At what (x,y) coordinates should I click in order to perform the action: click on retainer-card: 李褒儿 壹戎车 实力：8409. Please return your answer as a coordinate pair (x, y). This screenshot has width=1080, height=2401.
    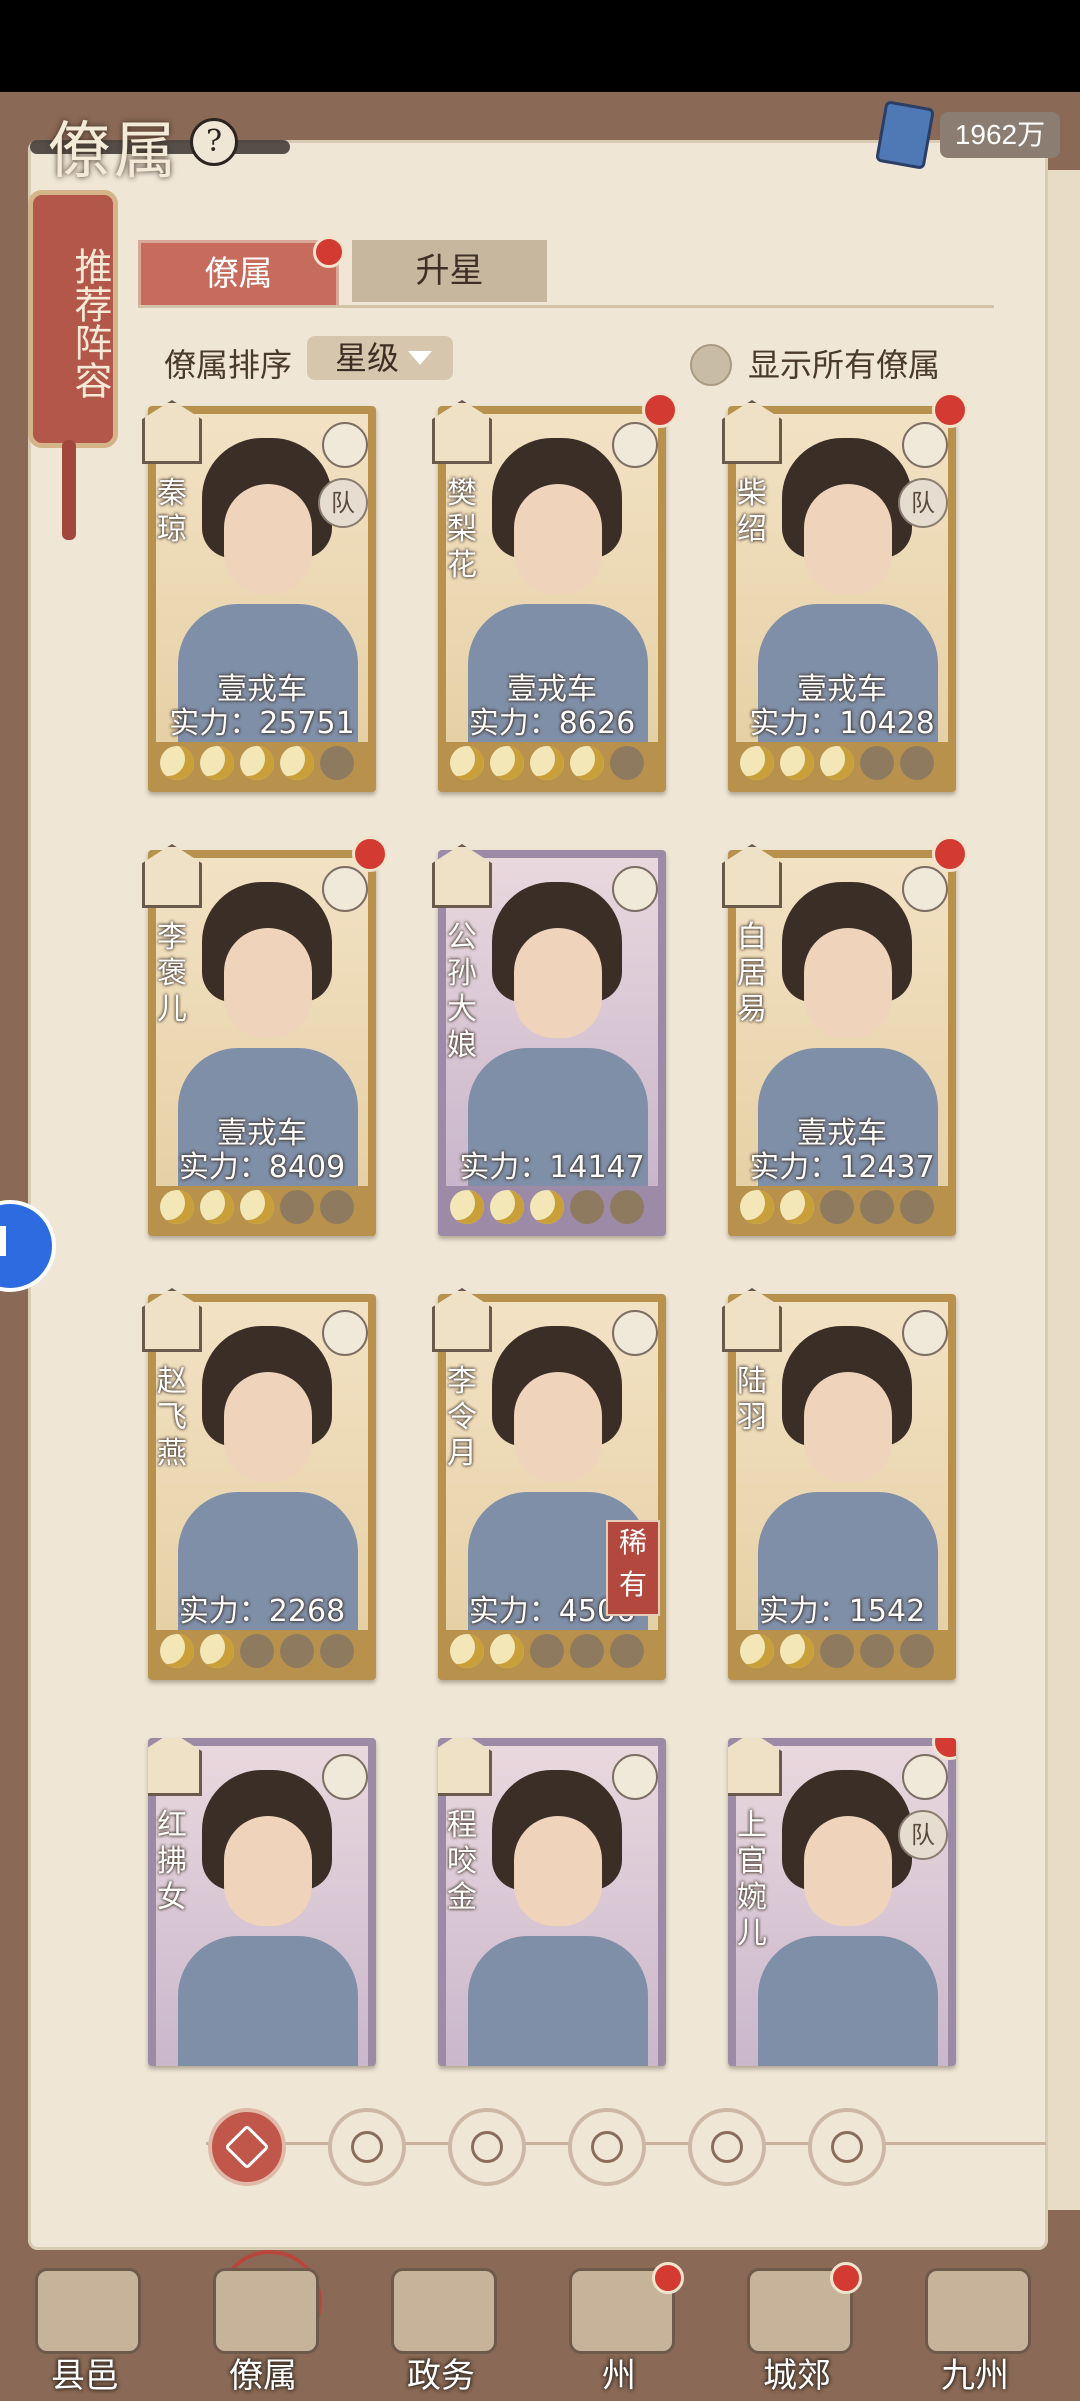
    Looking at the image, I should click on (265, 1036).